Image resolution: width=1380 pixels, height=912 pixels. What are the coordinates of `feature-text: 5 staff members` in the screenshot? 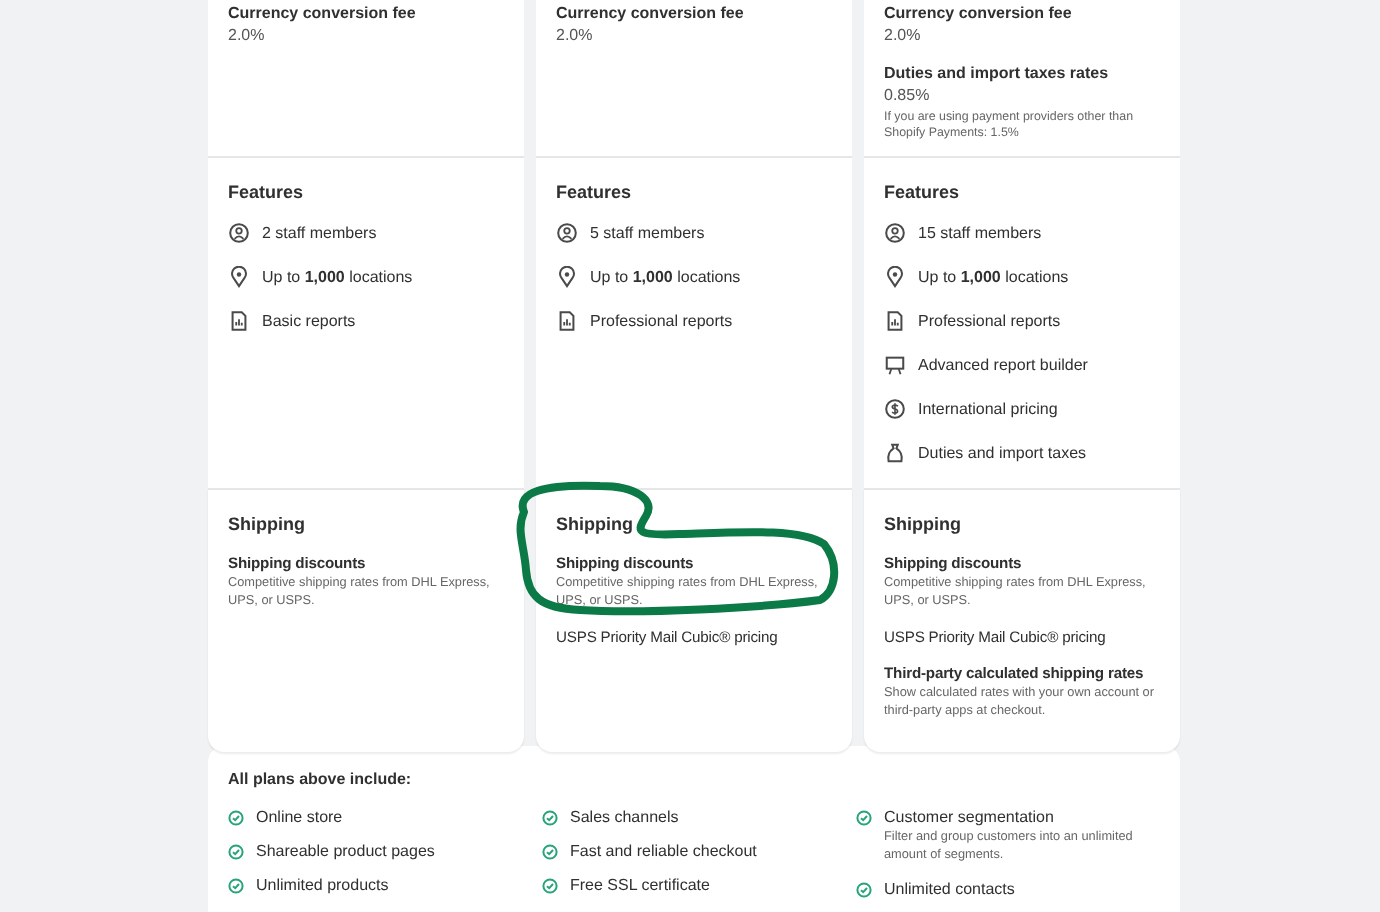 It's located at (647, 233).